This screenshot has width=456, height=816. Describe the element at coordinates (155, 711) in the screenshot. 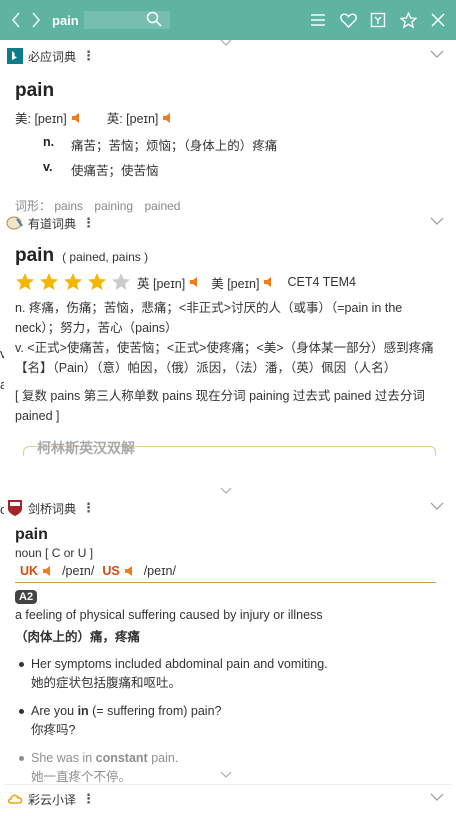

I see `example-text: (= suffering from) pain?` at that location.